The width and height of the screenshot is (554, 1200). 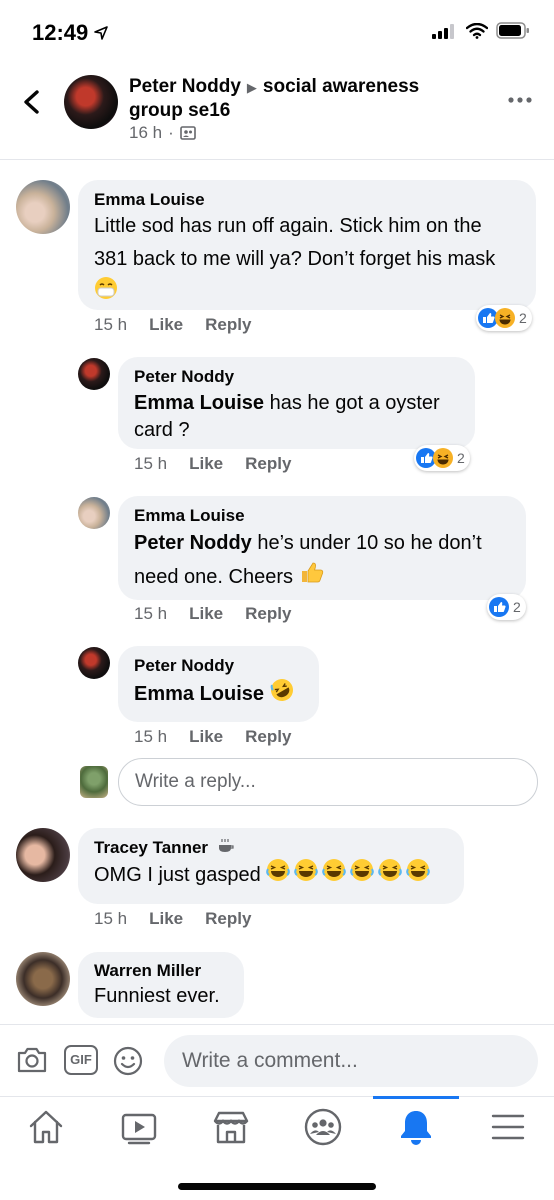 What do you see at coordinates (187, 133) in the screenshot?
I see `group-audience-icon` at bounding box center [187, 133].